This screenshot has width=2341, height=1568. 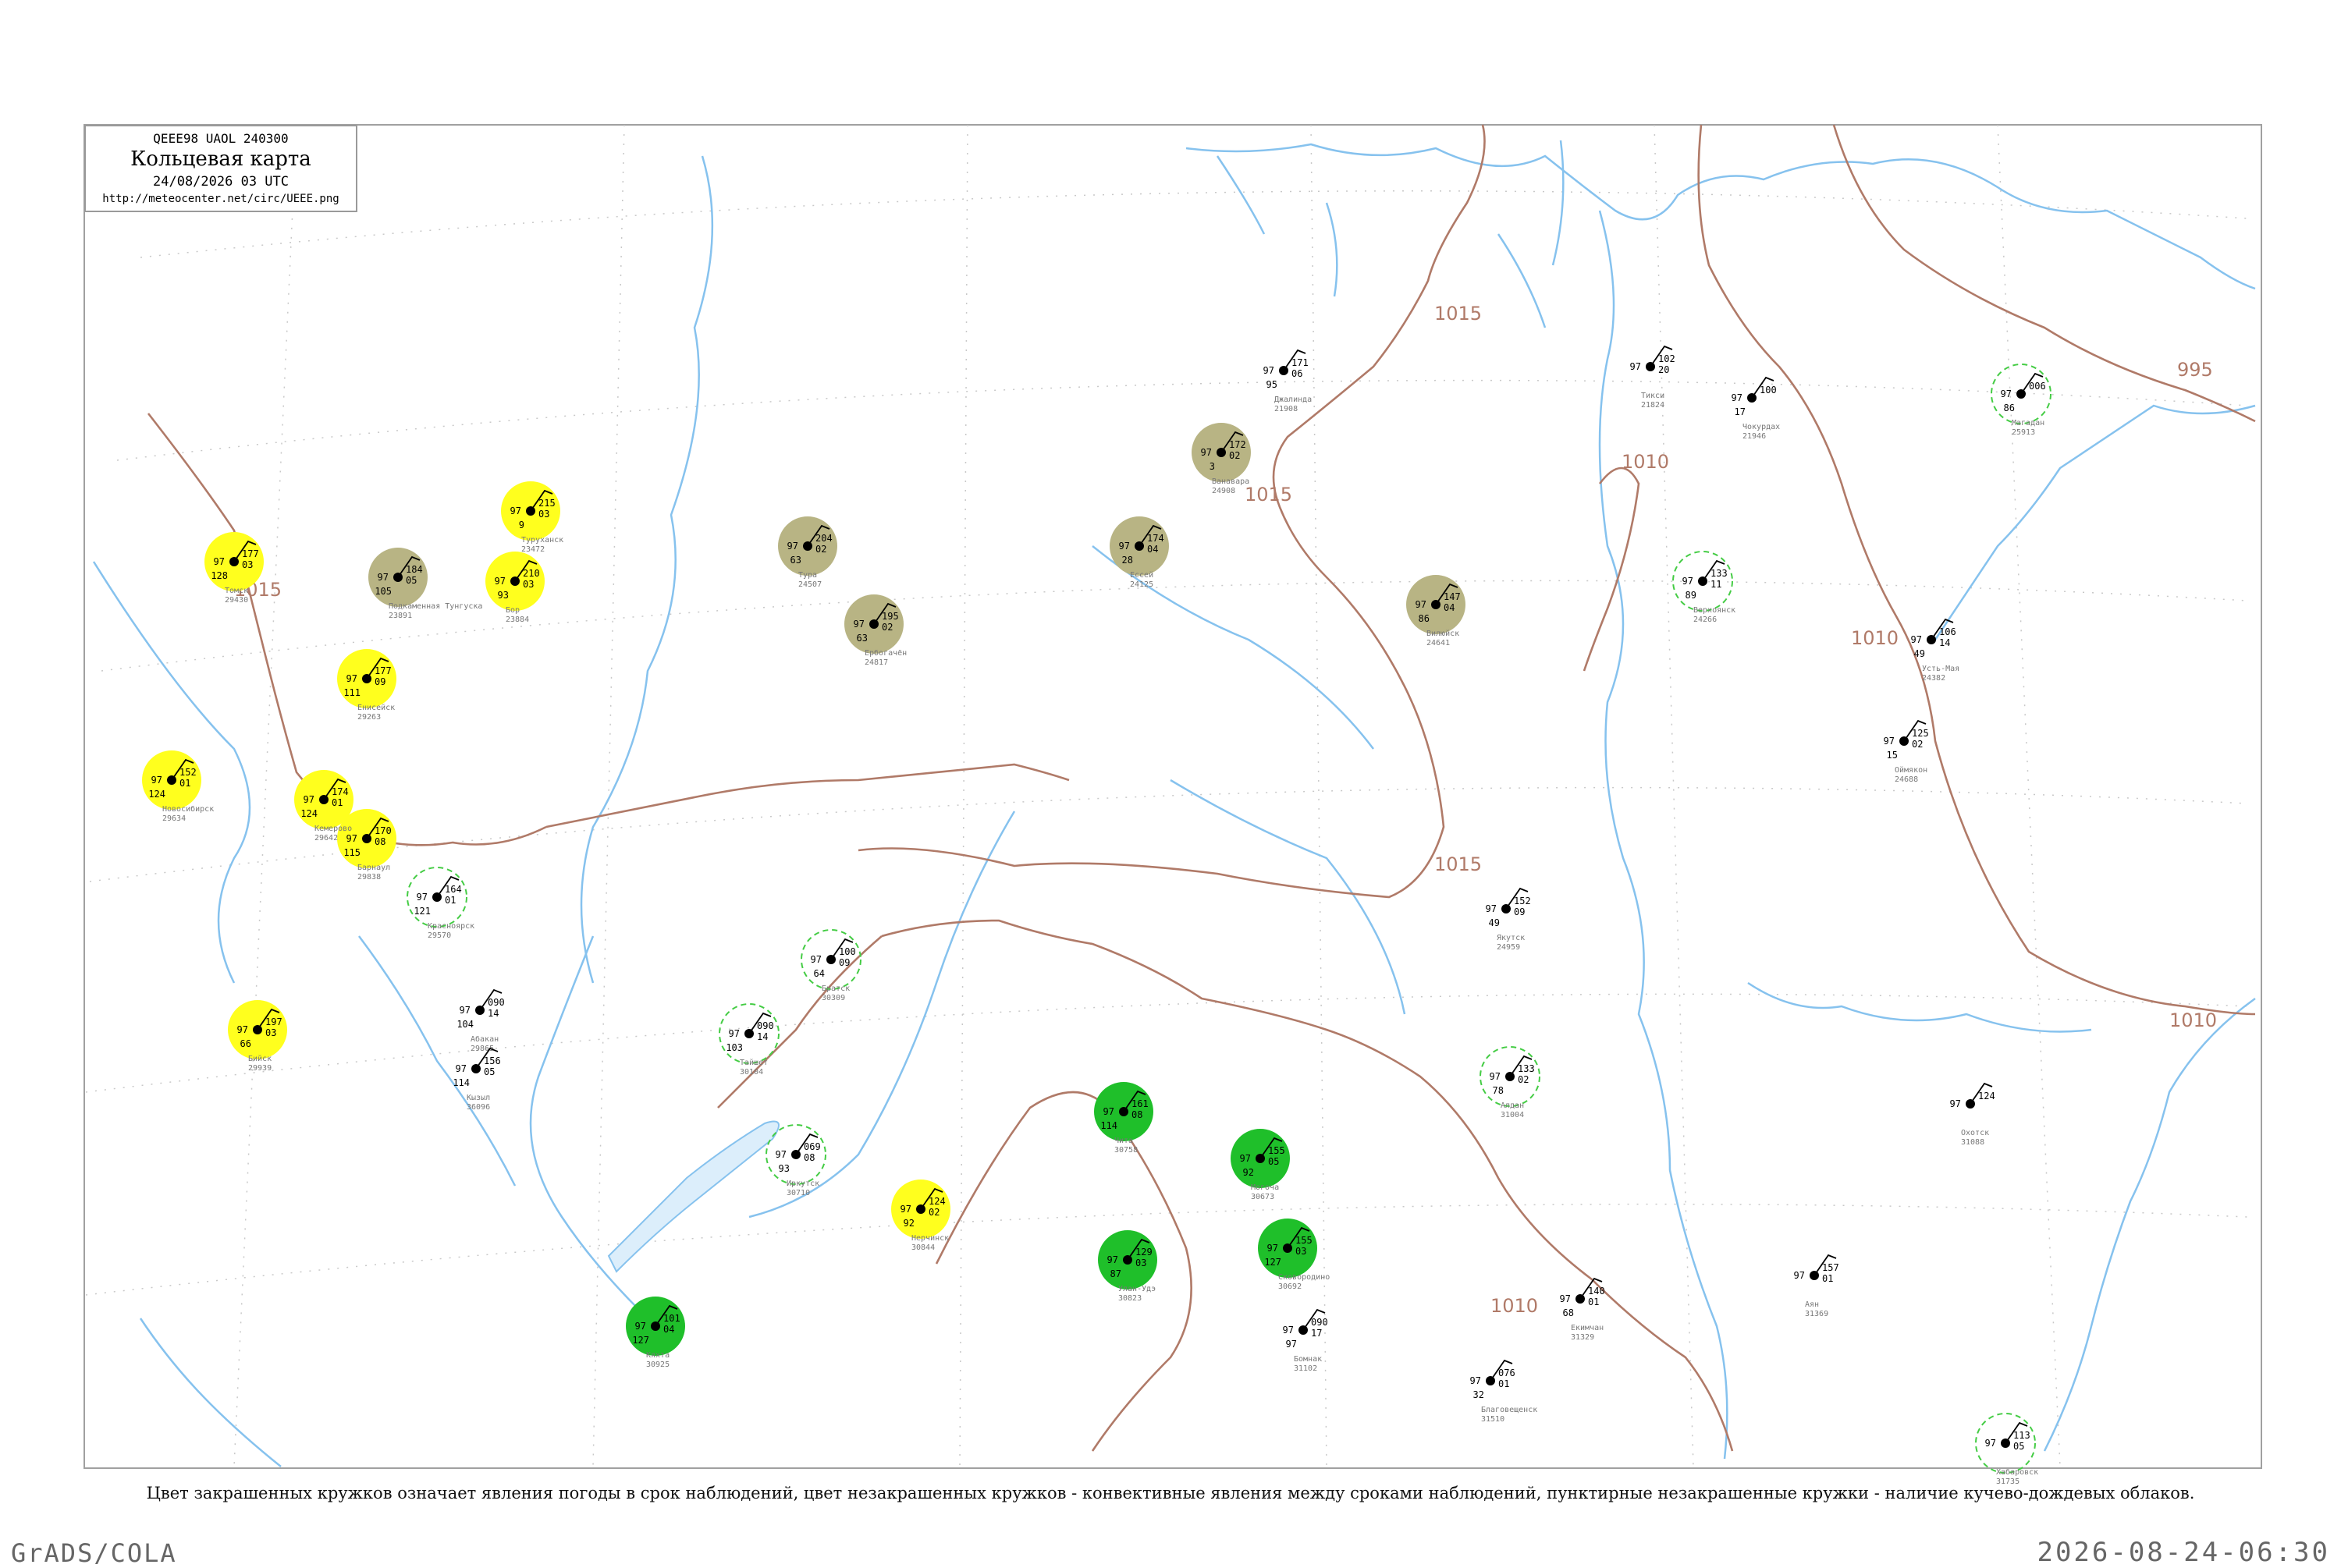 I want to click on station-name: Ессей, so click(x=1141, y=575).